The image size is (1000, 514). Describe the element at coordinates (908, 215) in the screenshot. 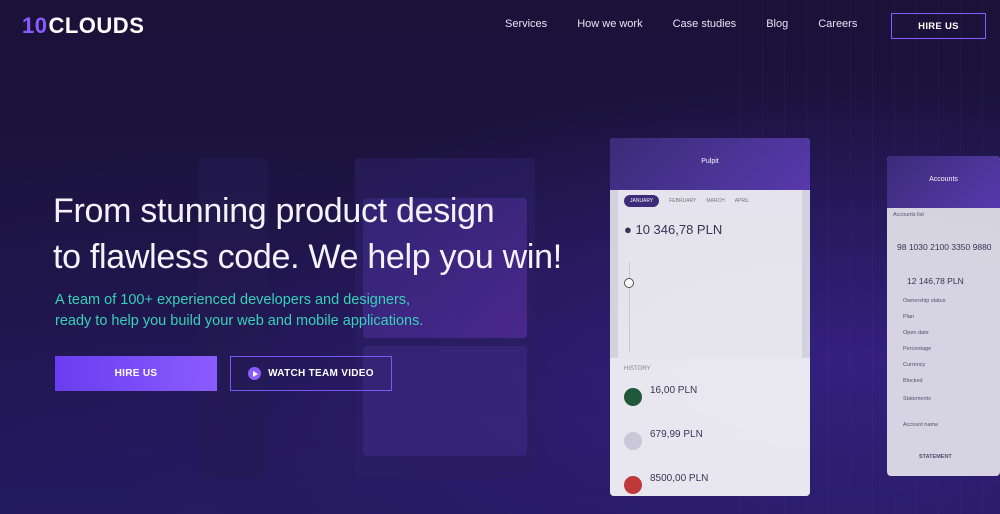

I see `mockup-tab: Accounts list` at that location.